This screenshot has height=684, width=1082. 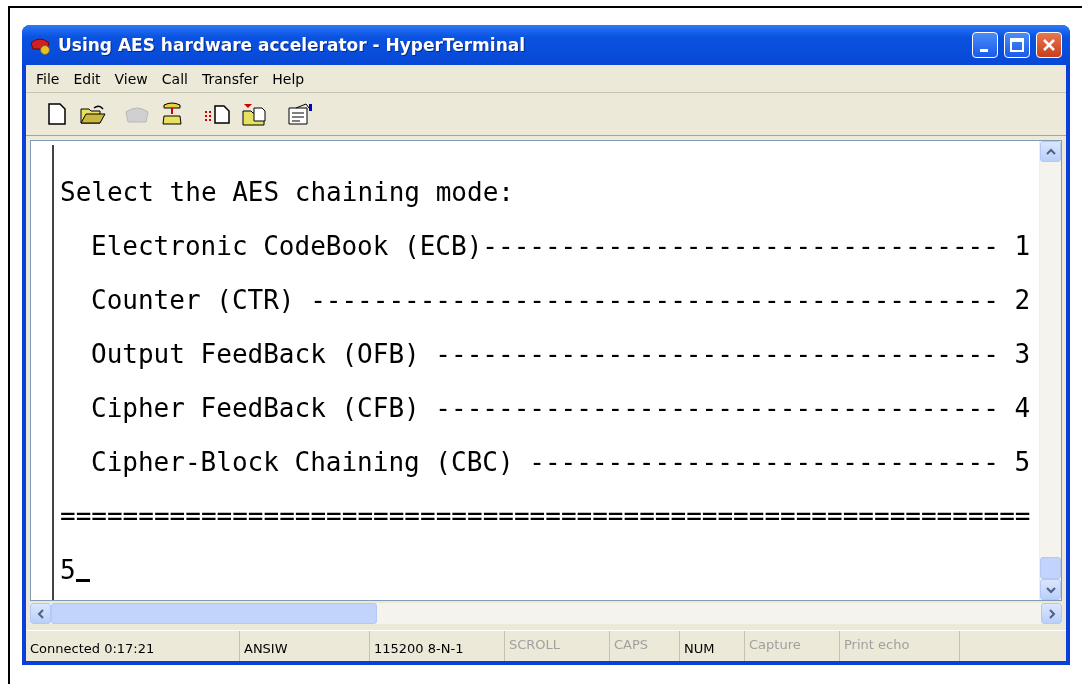 What do you see at coordinates (983, 50) in the screenshot?
I see `minimize-icon` at bounding box center [983, 50].